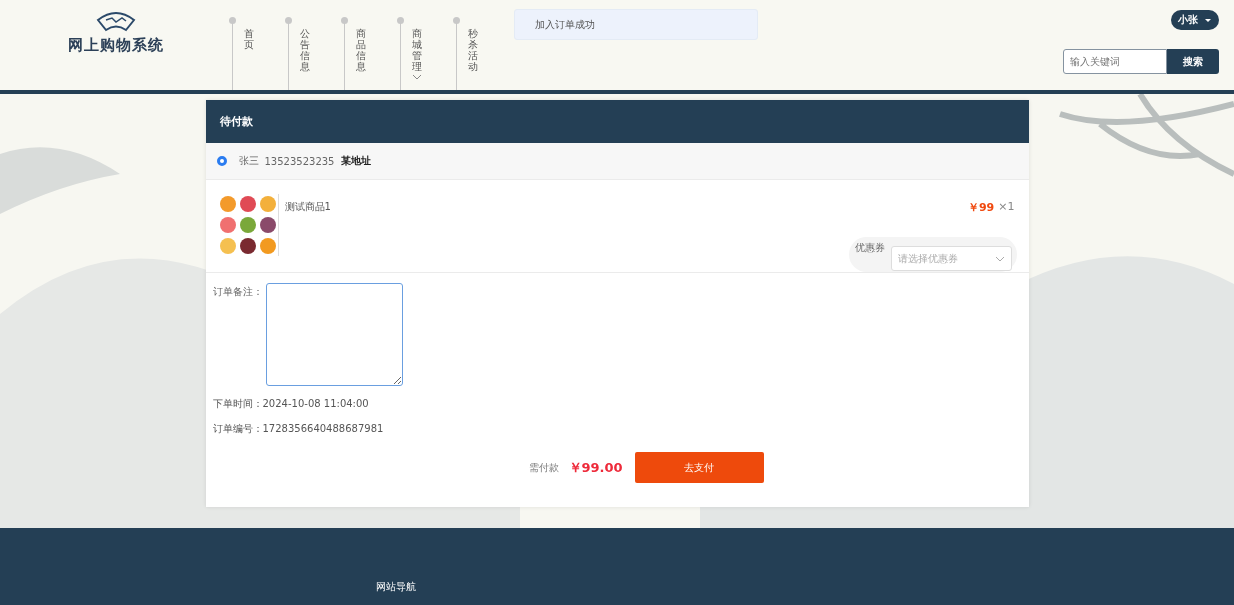  Describe the element at coordinates (298, 429) in the screenshot. I see `order-number: 订单编号：1728356640488687981` at that location.